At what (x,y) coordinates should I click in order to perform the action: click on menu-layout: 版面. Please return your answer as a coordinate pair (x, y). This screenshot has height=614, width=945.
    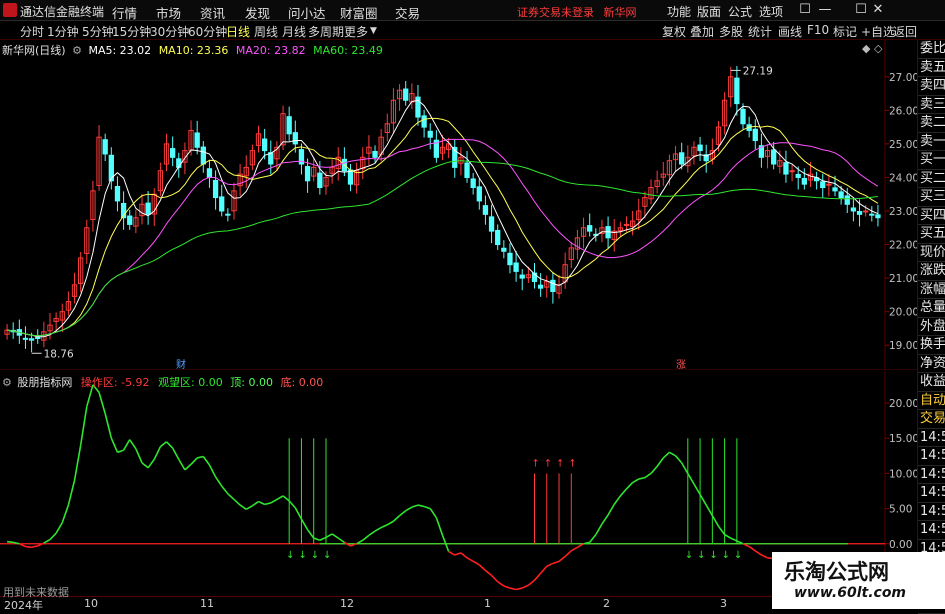
    Looking at the image, I should click on (709, 11).